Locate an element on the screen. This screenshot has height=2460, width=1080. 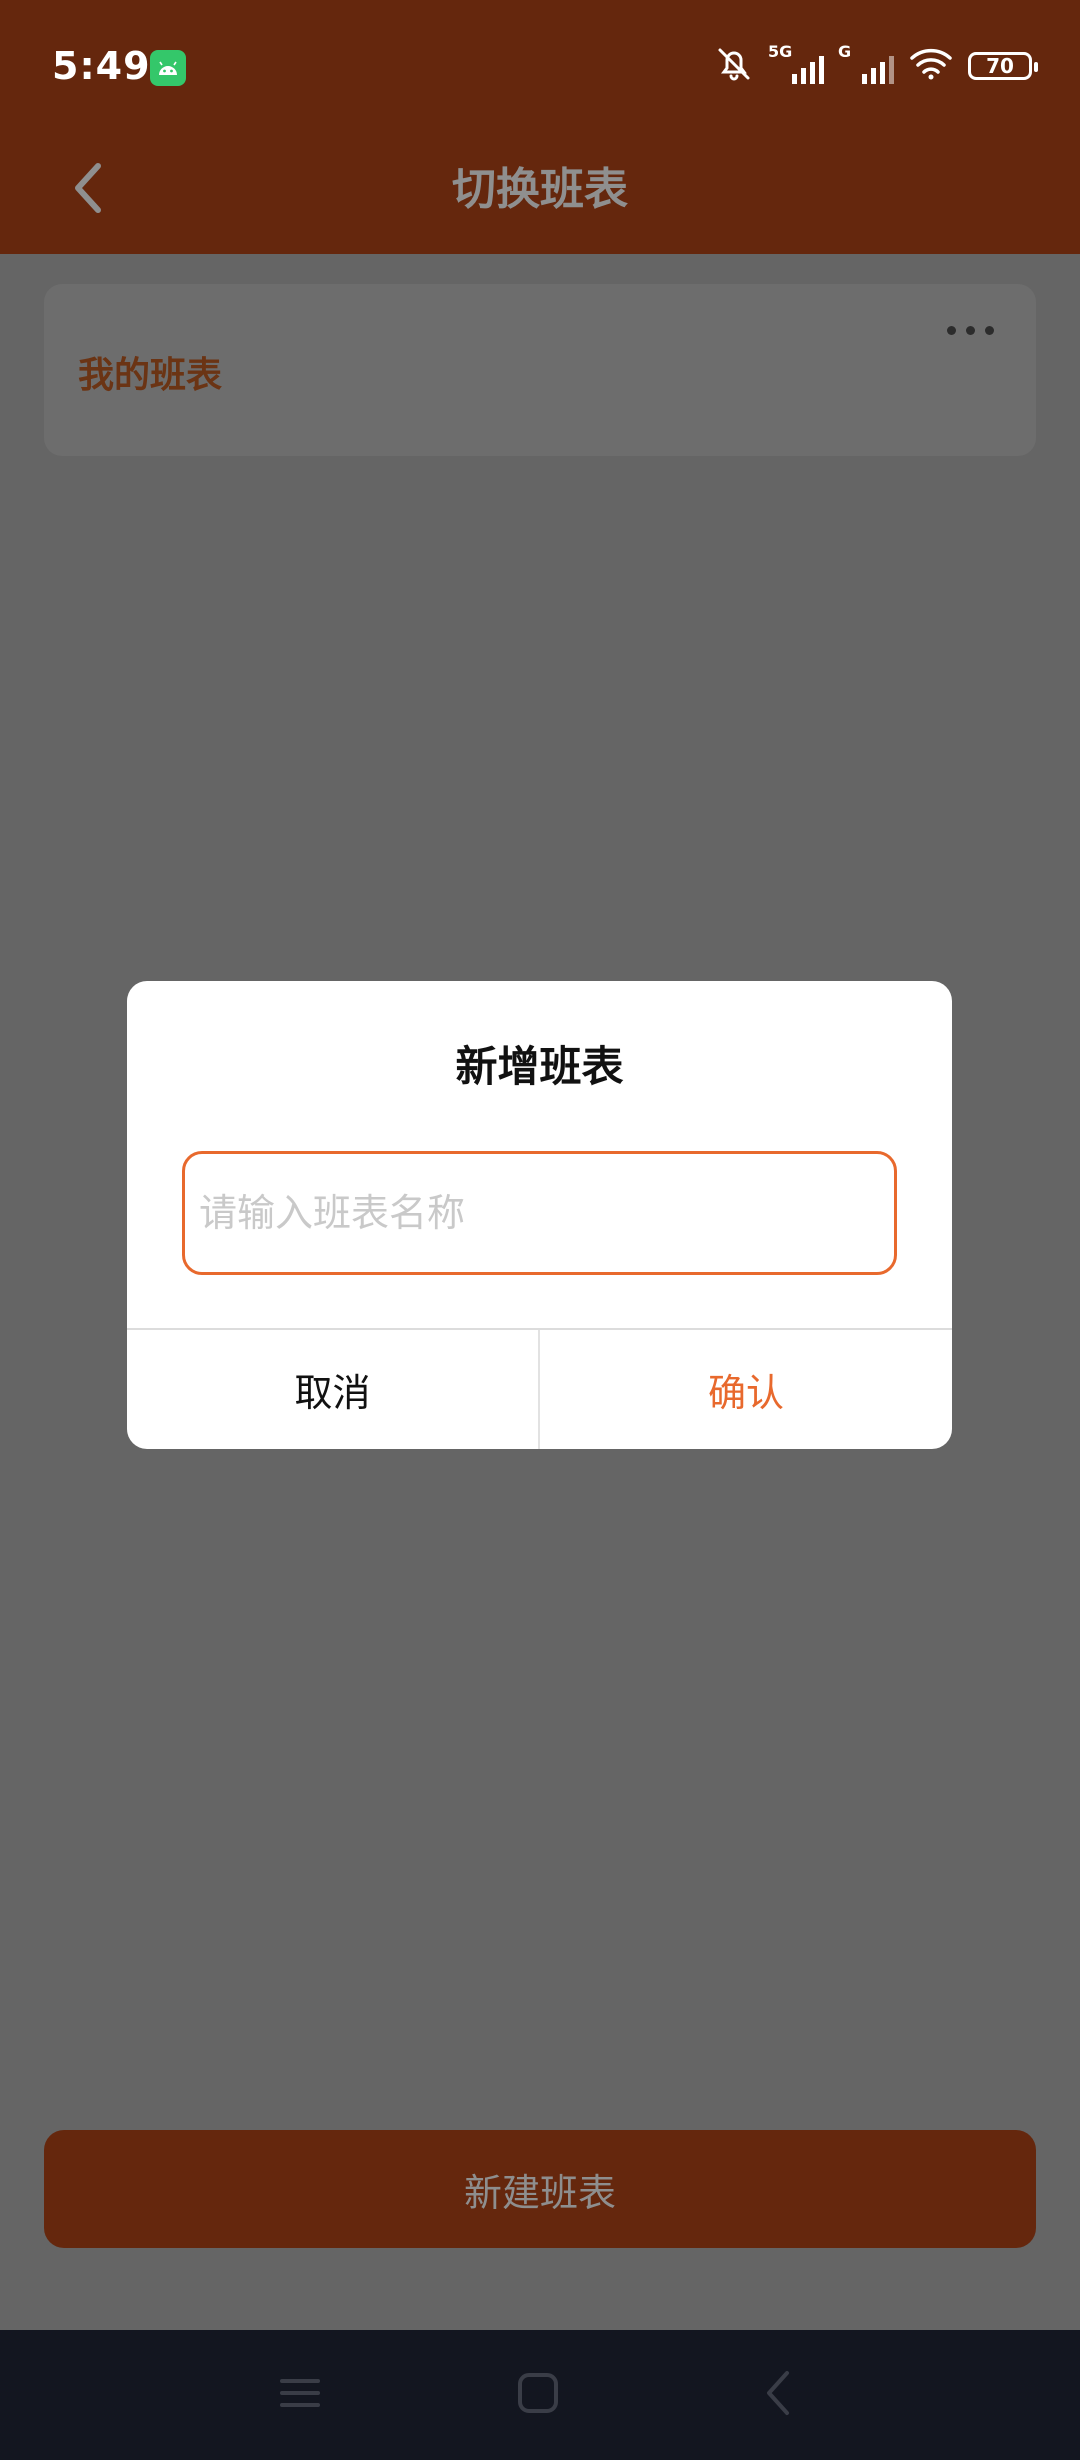
status-bar: 5:49 5G G 70 is located at coordinates (540, 65).